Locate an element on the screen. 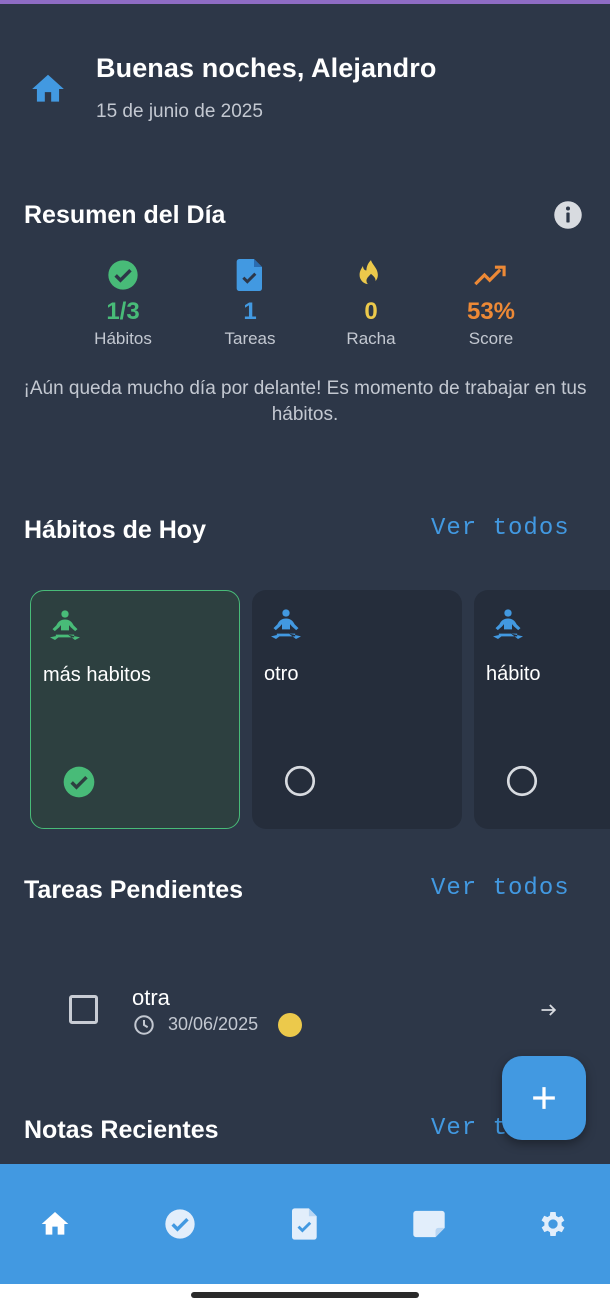  nav-notes-icon is located at coordinates (429, 1224).